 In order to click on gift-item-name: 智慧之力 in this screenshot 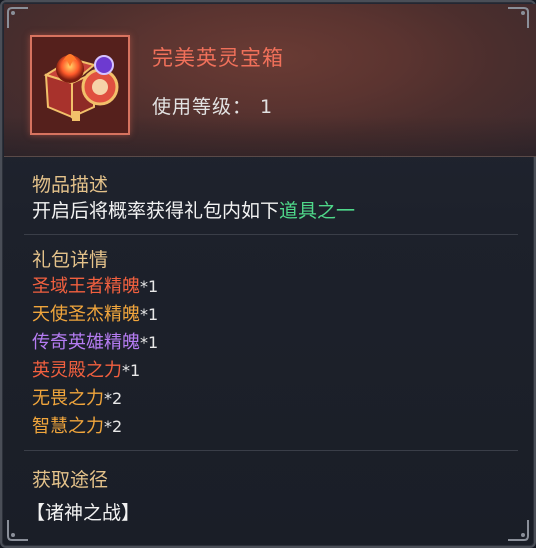, I will do `click(68, 426)`.